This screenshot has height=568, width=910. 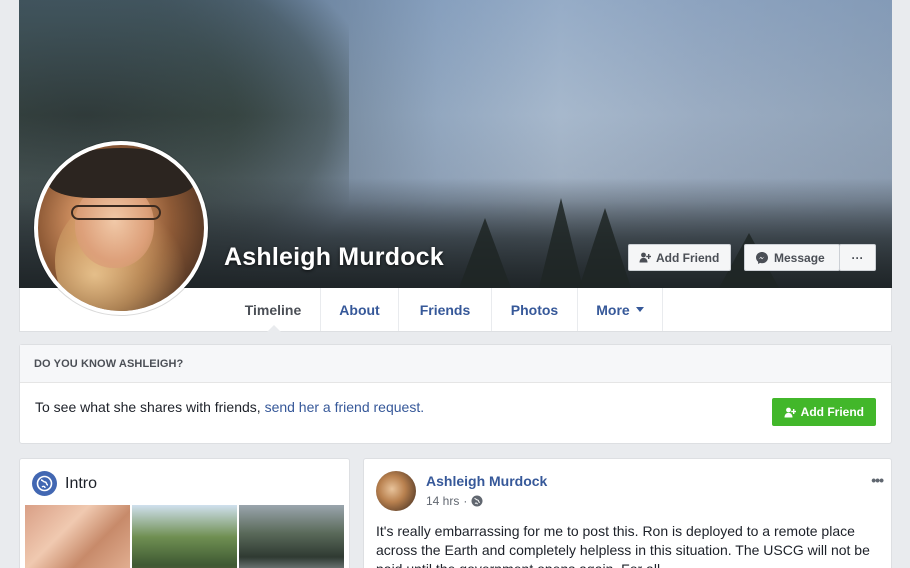 I want to click on tab-more: More, so click(x=620, y=309).